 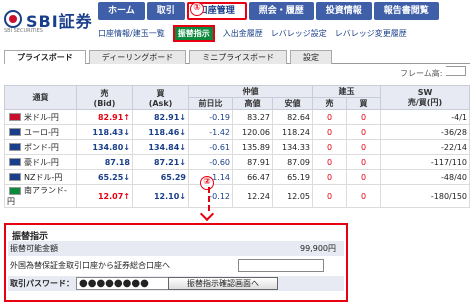 I want to click on bid-price: 65.25↓, so click(x=114, y=177).